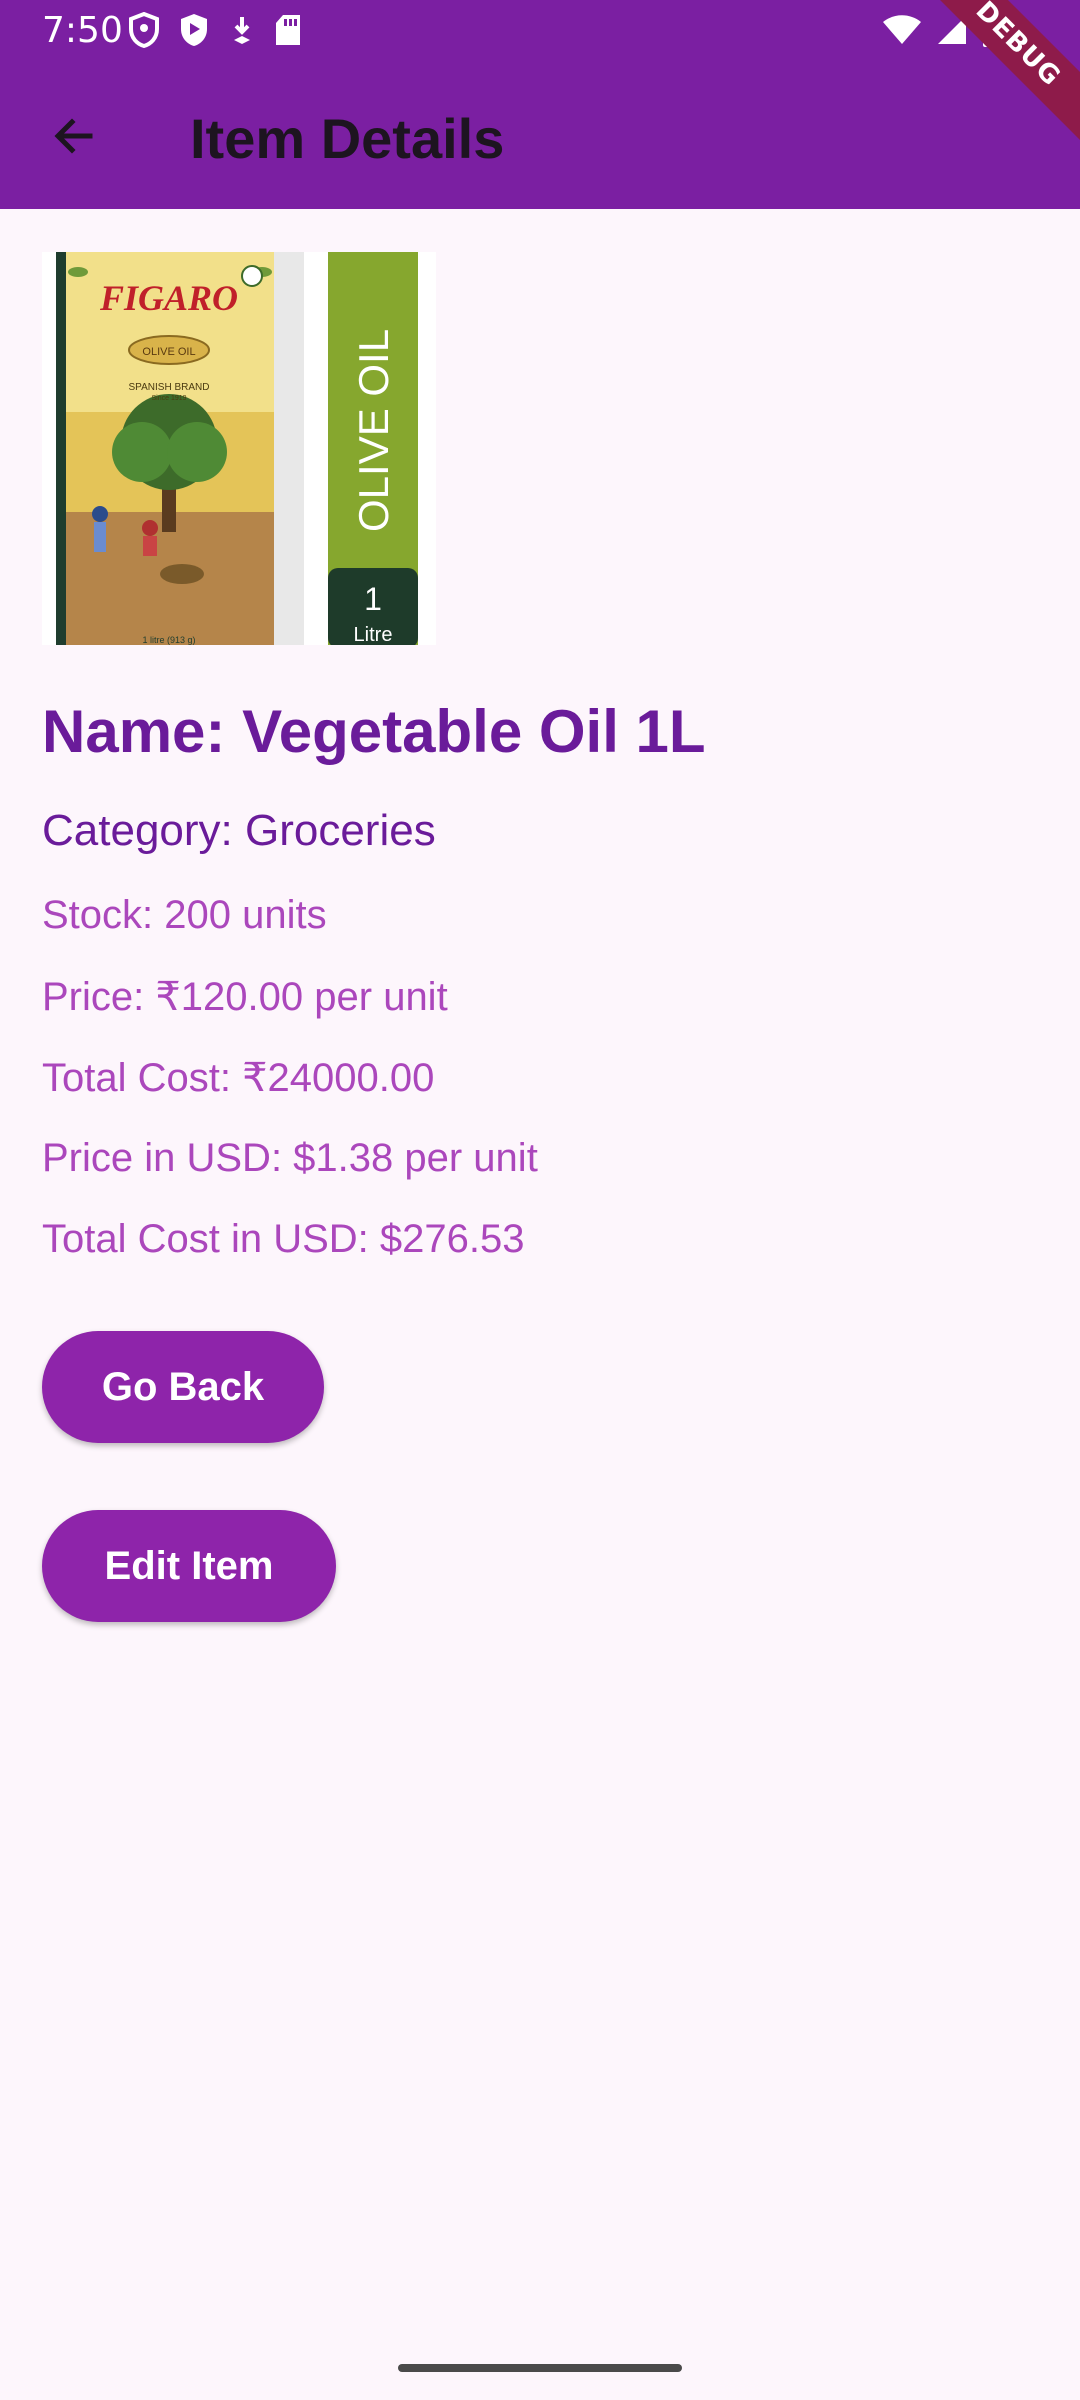 This screenshot has width=1080, height=2400. What do you see at coordinates (540, 104) in the screenshot?
I see `app-bar: 7:50 DEBUG Item Details` at bounding box center [540, 104].